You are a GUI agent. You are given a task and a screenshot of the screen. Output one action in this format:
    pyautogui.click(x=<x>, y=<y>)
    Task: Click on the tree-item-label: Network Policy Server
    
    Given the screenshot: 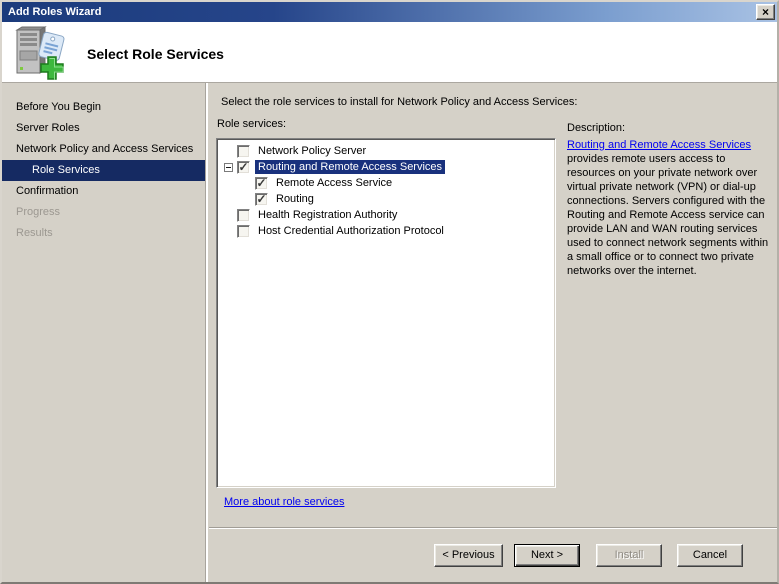 What is the action you would take?
    pyautogui.click(x=312, y=151)
    